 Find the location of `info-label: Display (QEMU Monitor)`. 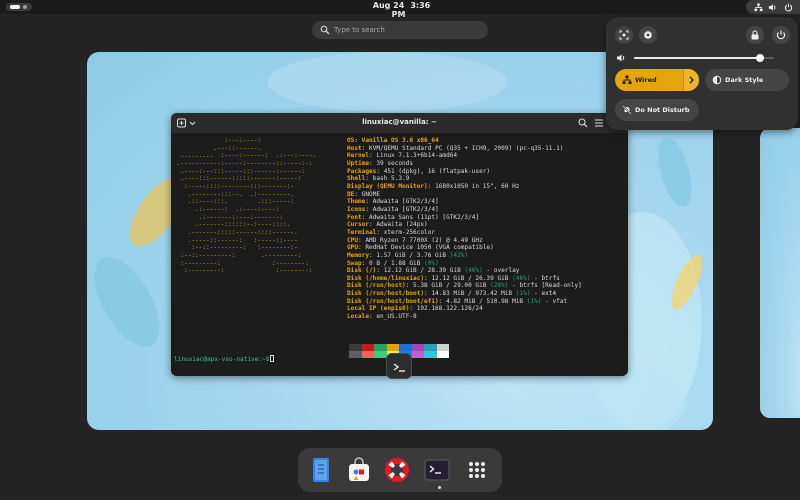

info-label: Display (QEMU Monitor) is located at coordinates (387, 186).